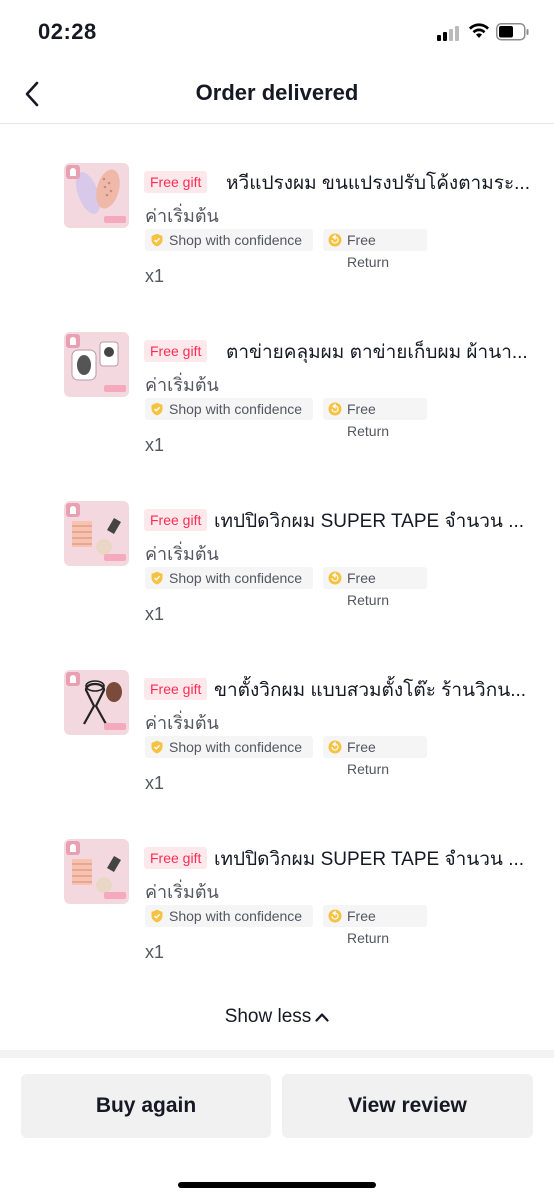 The image size is (554, 1200). I want to click on show-less-button: Show less, so click(277, 1017).